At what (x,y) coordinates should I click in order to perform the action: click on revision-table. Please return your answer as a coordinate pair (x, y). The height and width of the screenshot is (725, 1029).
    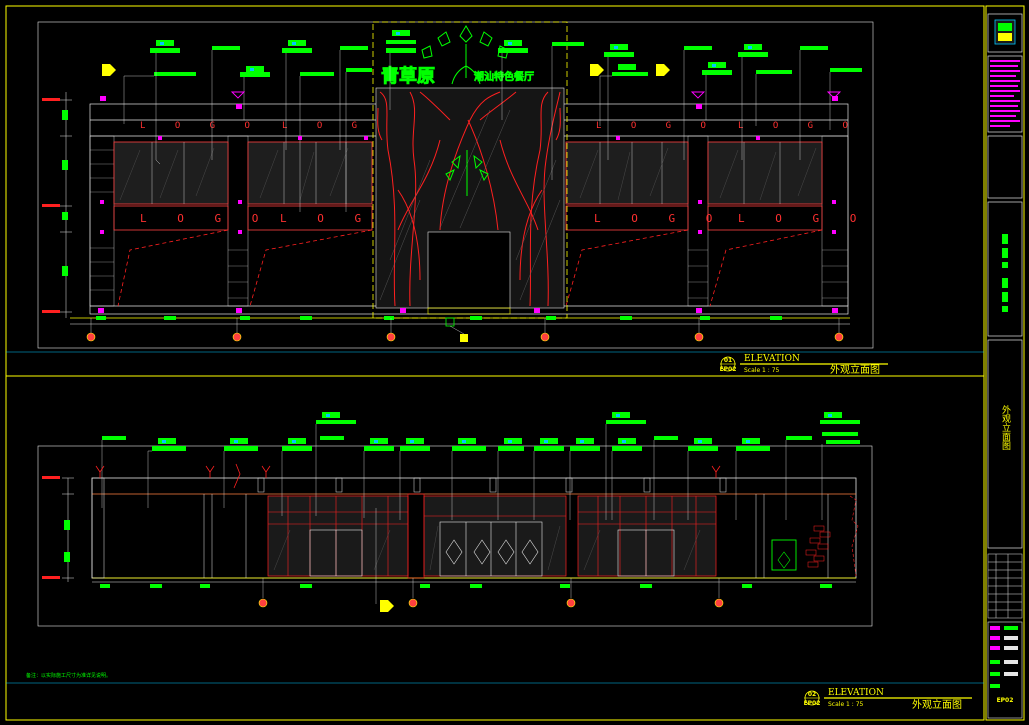
    Looking at the image, I should click on (1005, 586).